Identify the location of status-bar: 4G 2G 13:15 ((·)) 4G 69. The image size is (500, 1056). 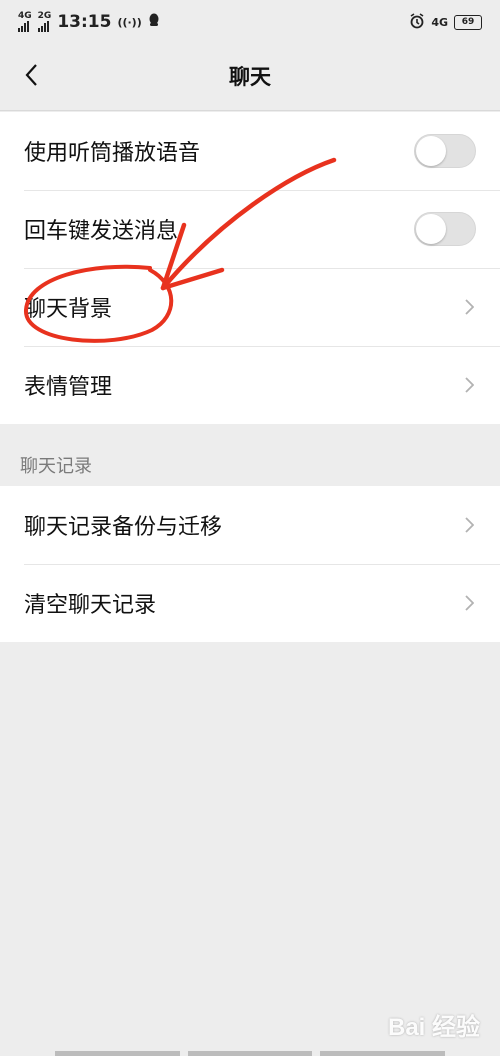
(250, 22).